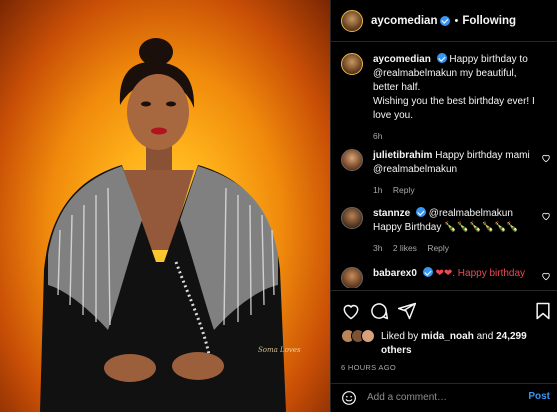 The image size is (557, 412). What do you see at coordinates (158, 112) in the screenshot?
I see `face` at bounding box center [158, 112].